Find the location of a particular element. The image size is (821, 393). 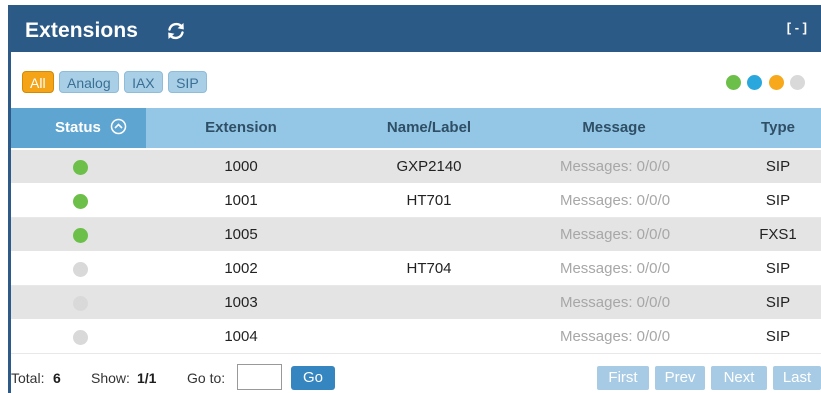

table-row: 1002 HT704 Messages: 0/0/0 SIP is located at coordinates (416, 269).